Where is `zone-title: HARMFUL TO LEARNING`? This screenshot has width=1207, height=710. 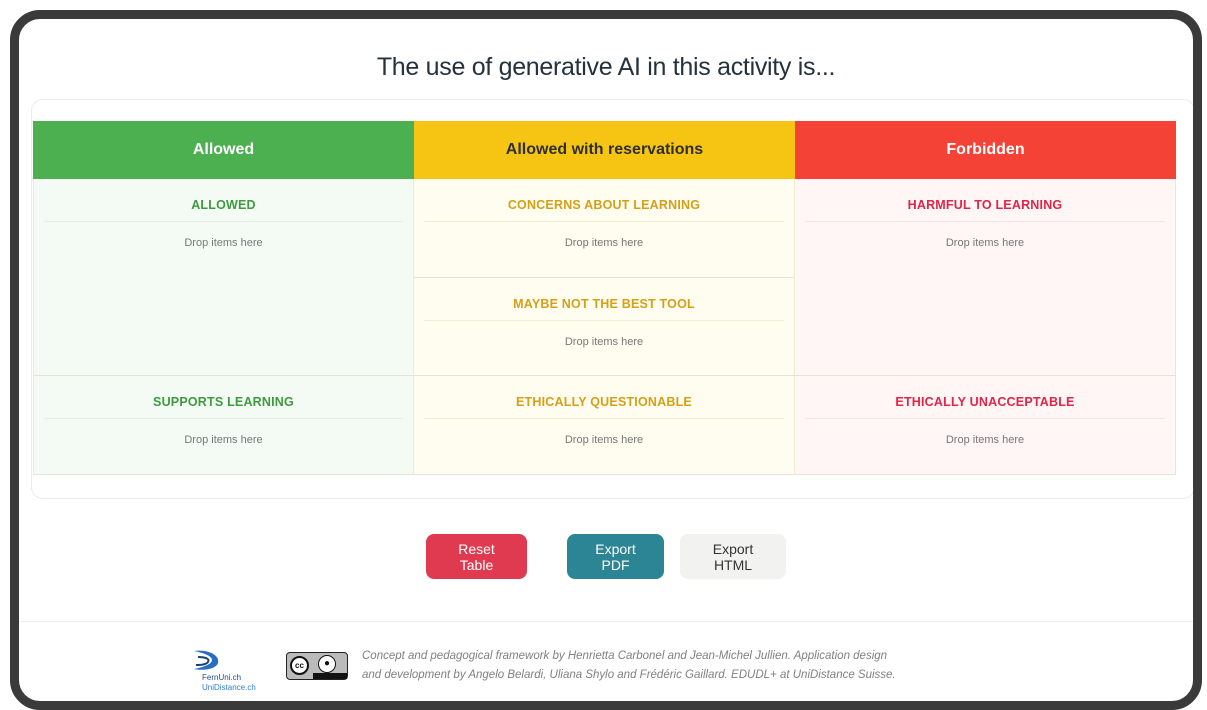
zone-title: HARMFUL TO LEARNING is located at coordinates (985, 200).